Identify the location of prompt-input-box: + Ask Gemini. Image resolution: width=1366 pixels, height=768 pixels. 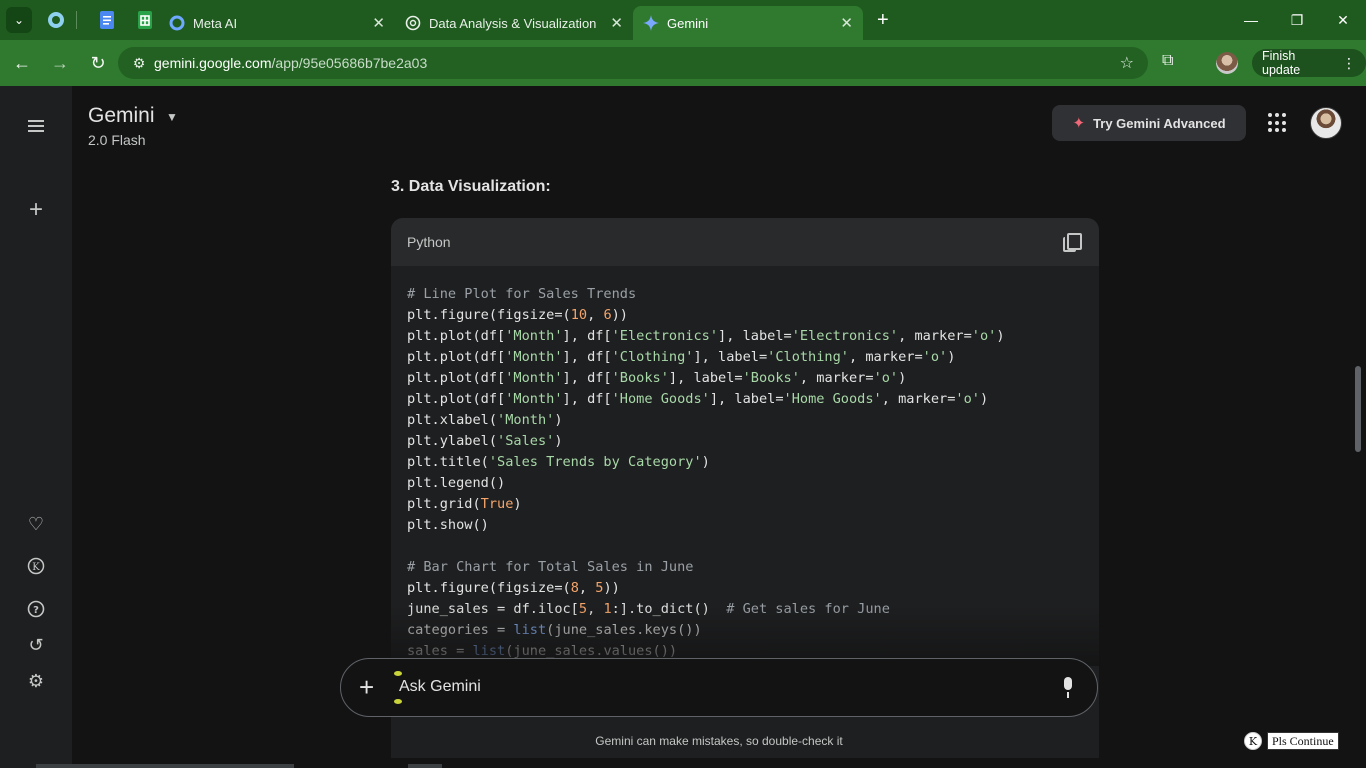
(719, 687).